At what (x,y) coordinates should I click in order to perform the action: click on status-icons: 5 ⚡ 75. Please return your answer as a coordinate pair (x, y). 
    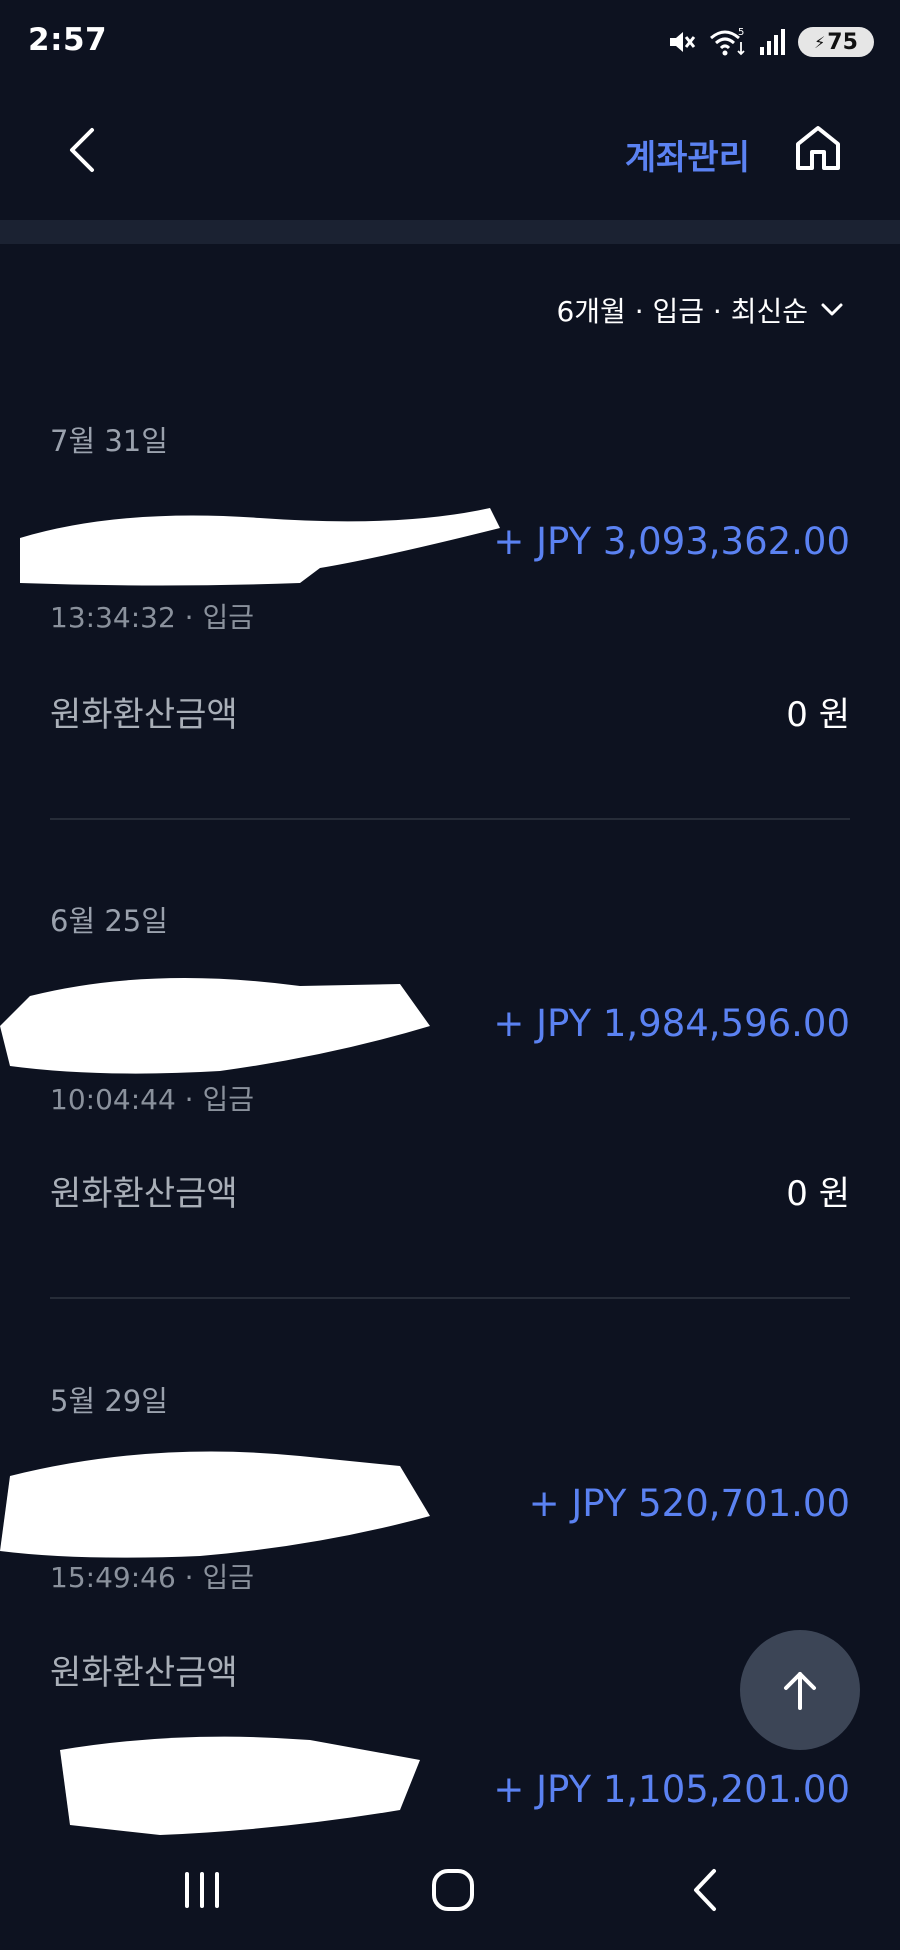
    Looking at the image, I should click on (770, 42).